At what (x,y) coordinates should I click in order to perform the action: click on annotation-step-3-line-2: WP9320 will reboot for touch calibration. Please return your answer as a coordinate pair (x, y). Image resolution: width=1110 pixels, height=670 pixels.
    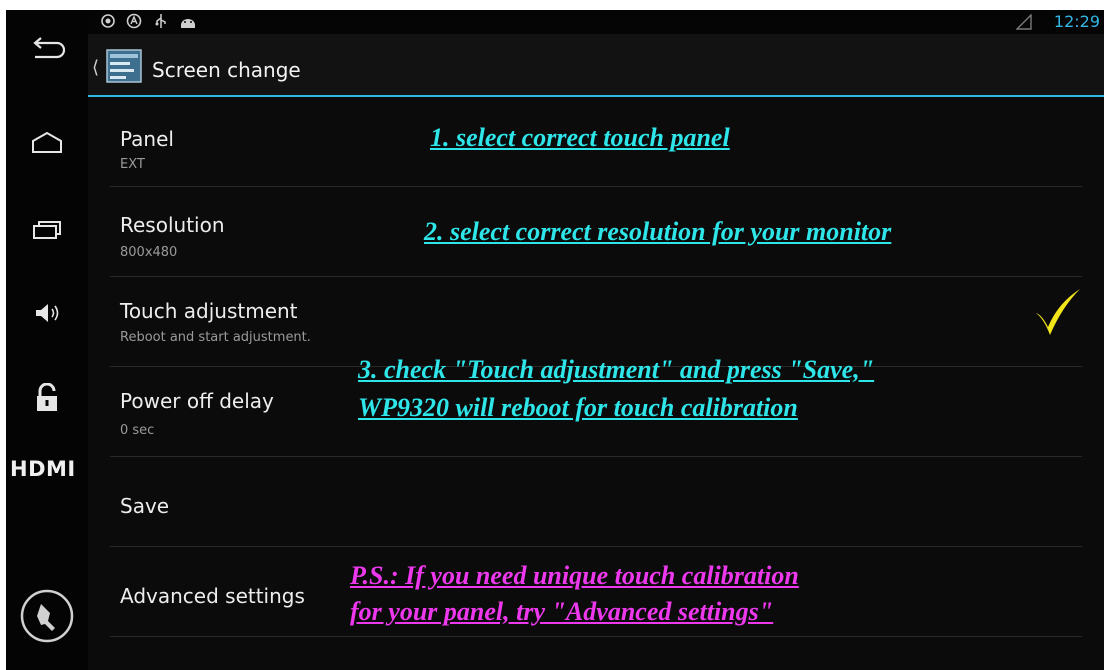
    Looking at the image, I should click on (578, 407).